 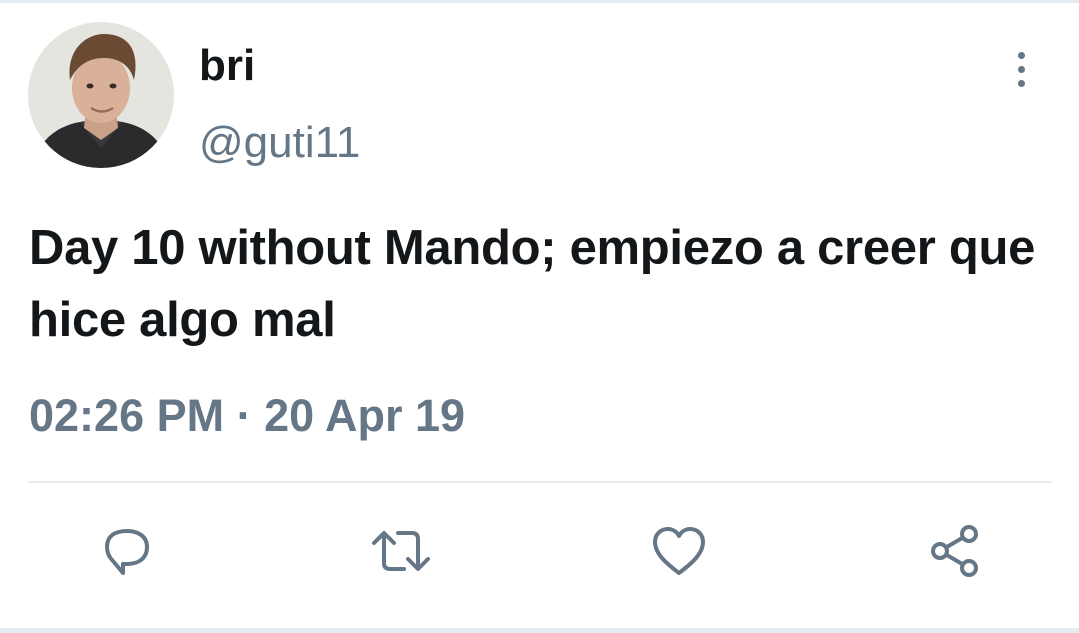 I want to click on share-icon, so click(x=954, y=551).